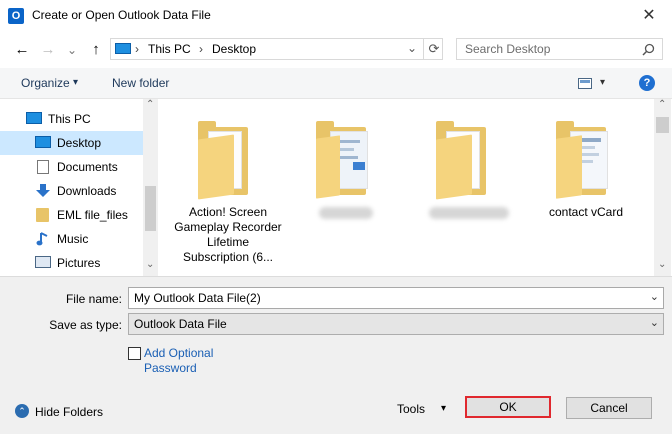 The height and width of the screenshot is (434, 672). Describe the element at coordinates (96, 50) in the screenshot. I see `up-button: ↑` at that location.